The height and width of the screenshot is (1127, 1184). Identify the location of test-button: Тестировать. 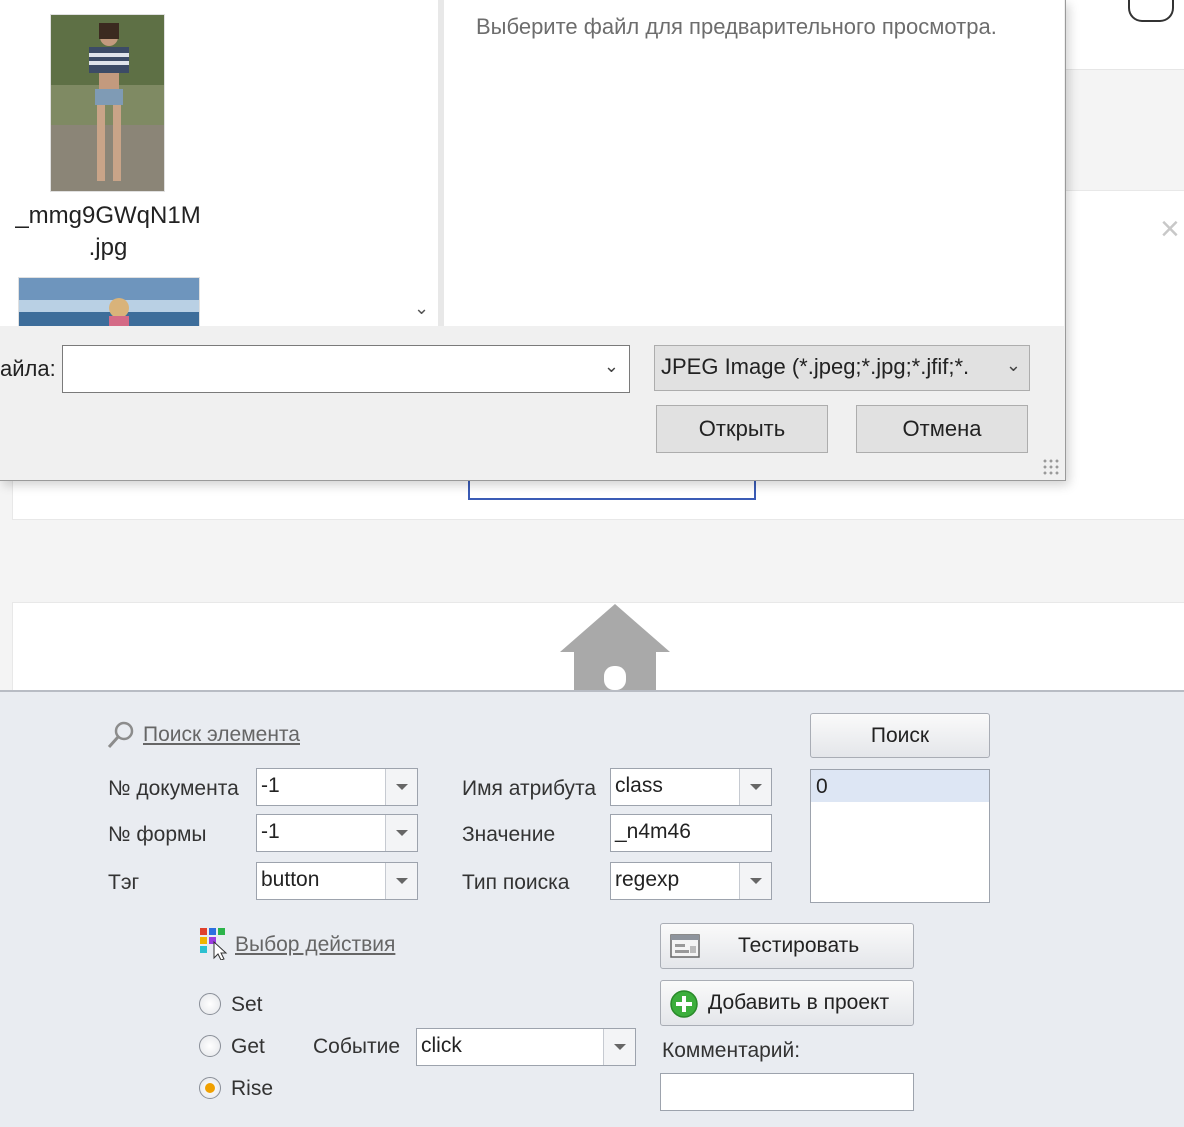
(787, 946).